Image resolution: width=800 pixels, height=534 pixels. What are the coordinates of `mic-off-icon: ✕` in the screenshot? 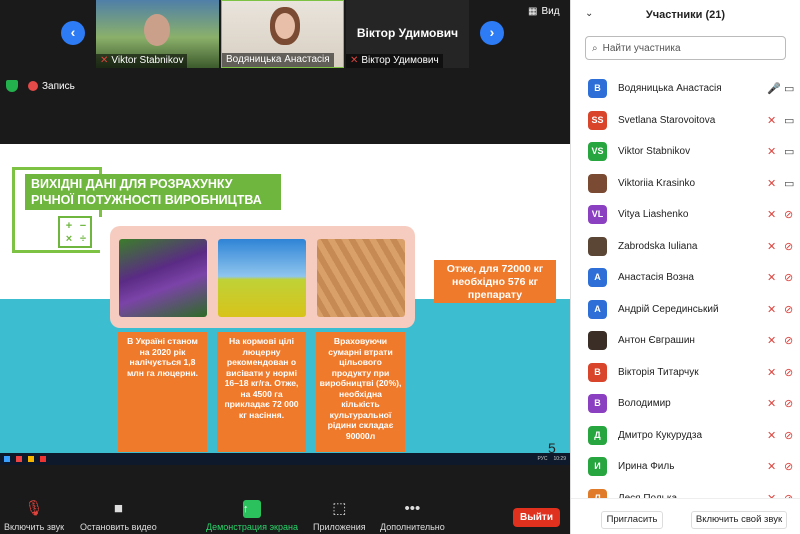 It's located at (104, 60).